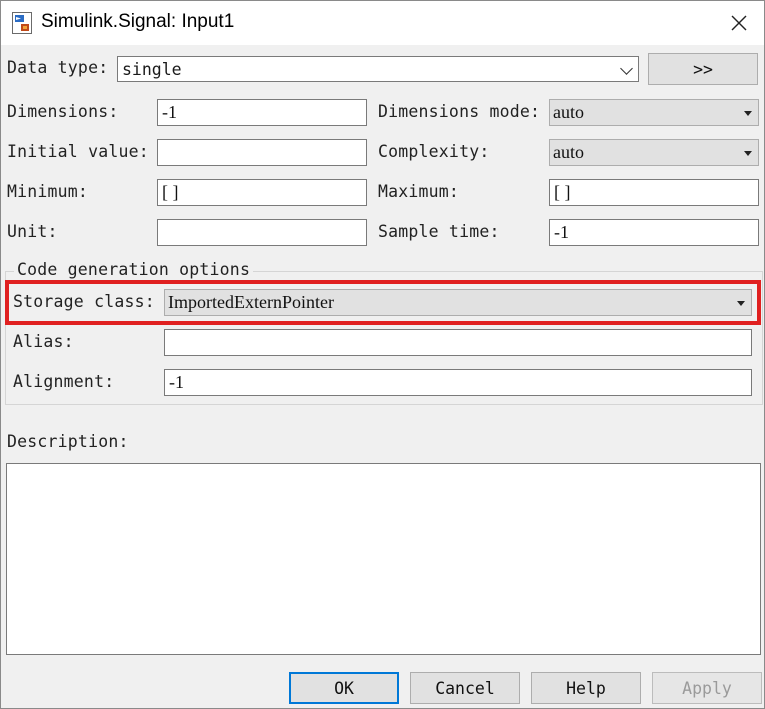 This screenshot has height=709, width=765. What do you see at coordinates (78, 151) in the screenshot?
I see `initial-value-label: Initial value:` at bounding box center [78, 151].